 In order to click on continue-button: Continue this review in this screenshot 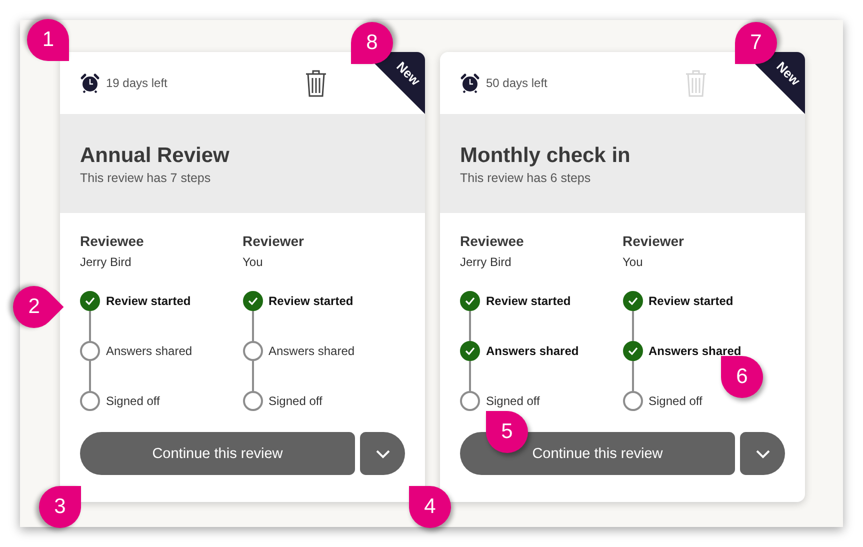, I will do `click(217, 453)`.